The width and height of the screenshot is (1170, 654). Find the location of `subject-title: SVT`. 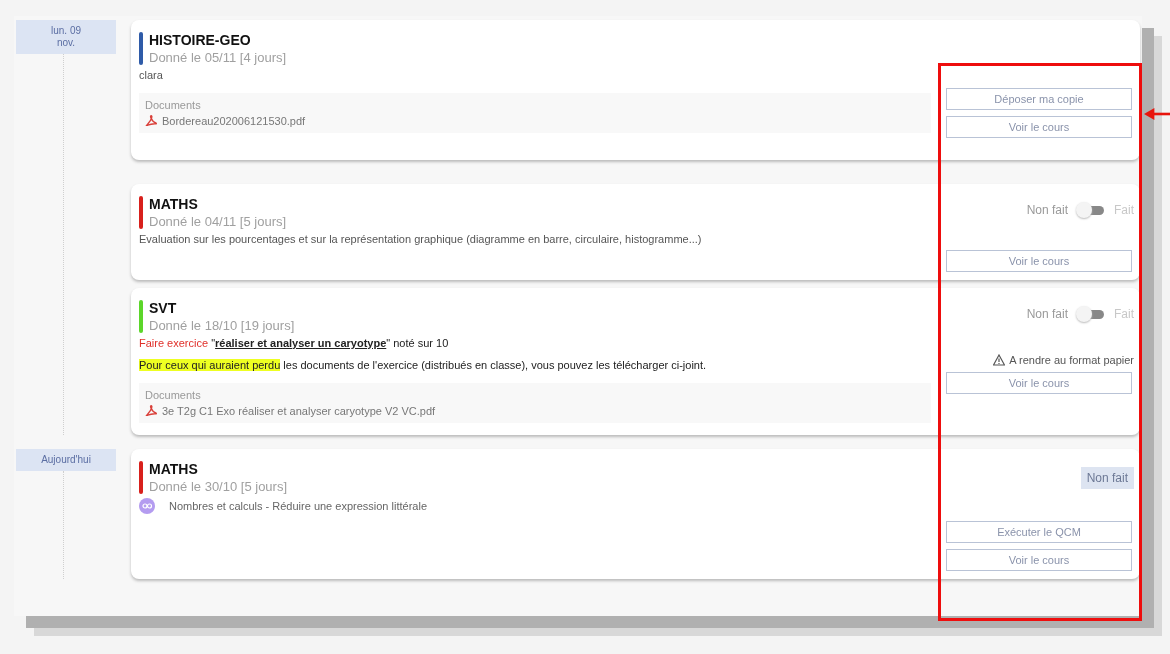

subject-title: SVT is located at coordinates (163, 308).